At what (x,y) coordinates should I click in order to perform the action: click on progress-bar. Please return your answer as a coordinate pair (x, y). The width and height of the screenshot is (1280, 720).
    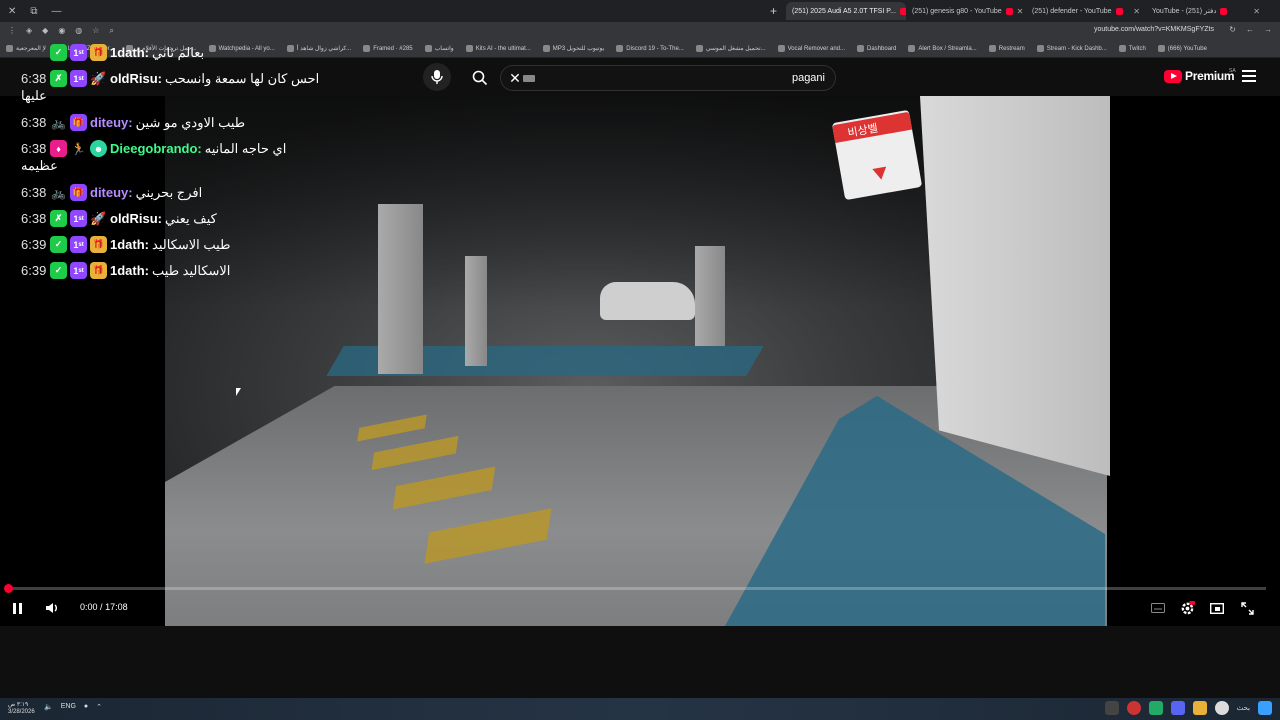
    Looking at the image, I should click on (637, 588).